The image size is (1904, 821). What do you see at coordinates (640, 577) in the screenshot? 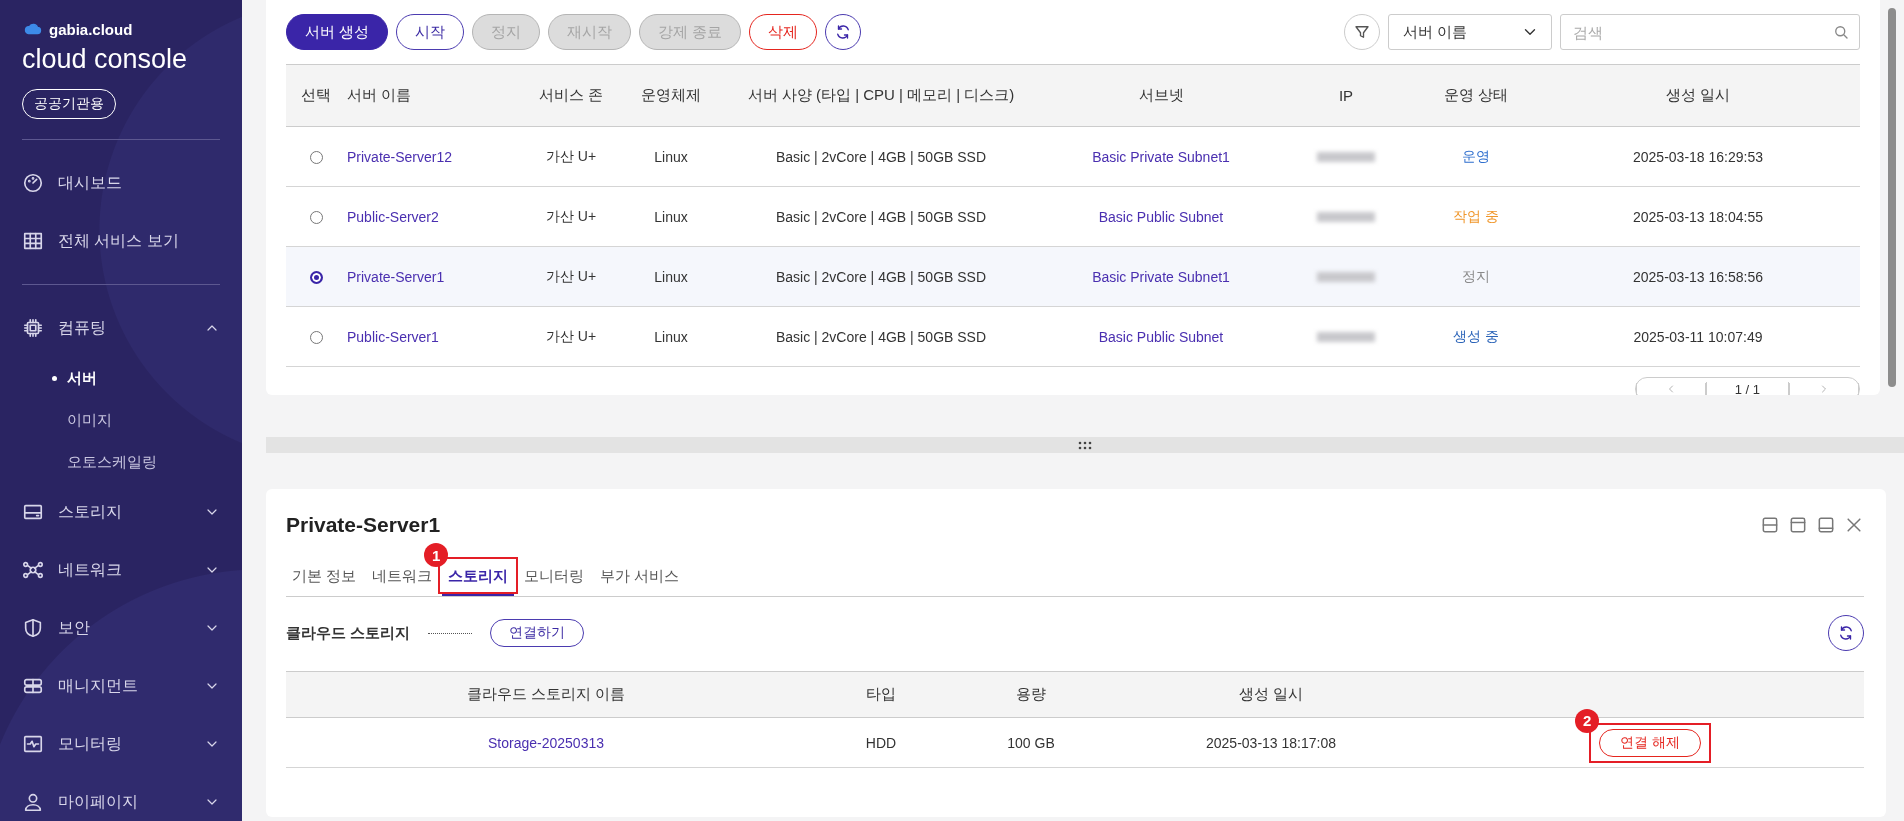
I see `tab: 부가 서비스` at bounding box center [640, 577].